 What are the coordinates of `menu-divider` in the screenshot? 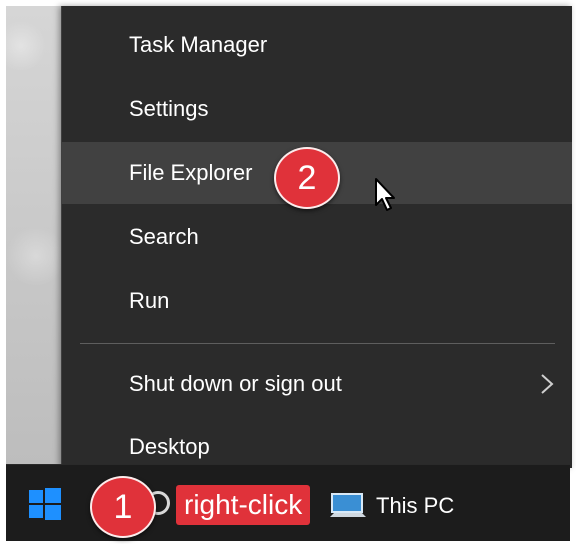 It's located at (317, 343).